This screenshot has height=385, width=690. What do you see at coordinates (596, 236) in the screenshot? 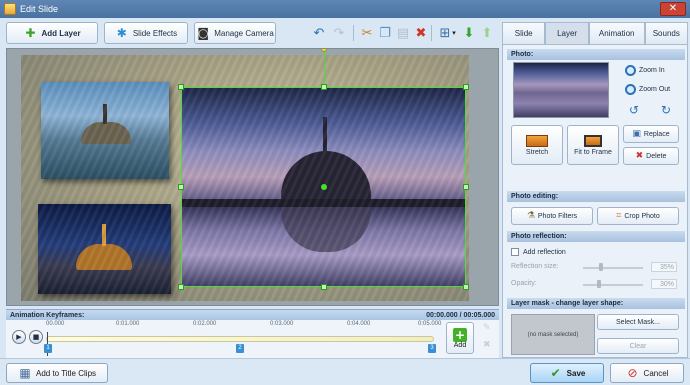
I see `photo-reflection-header: Photo reflection:` at bounding box center [596, 236].